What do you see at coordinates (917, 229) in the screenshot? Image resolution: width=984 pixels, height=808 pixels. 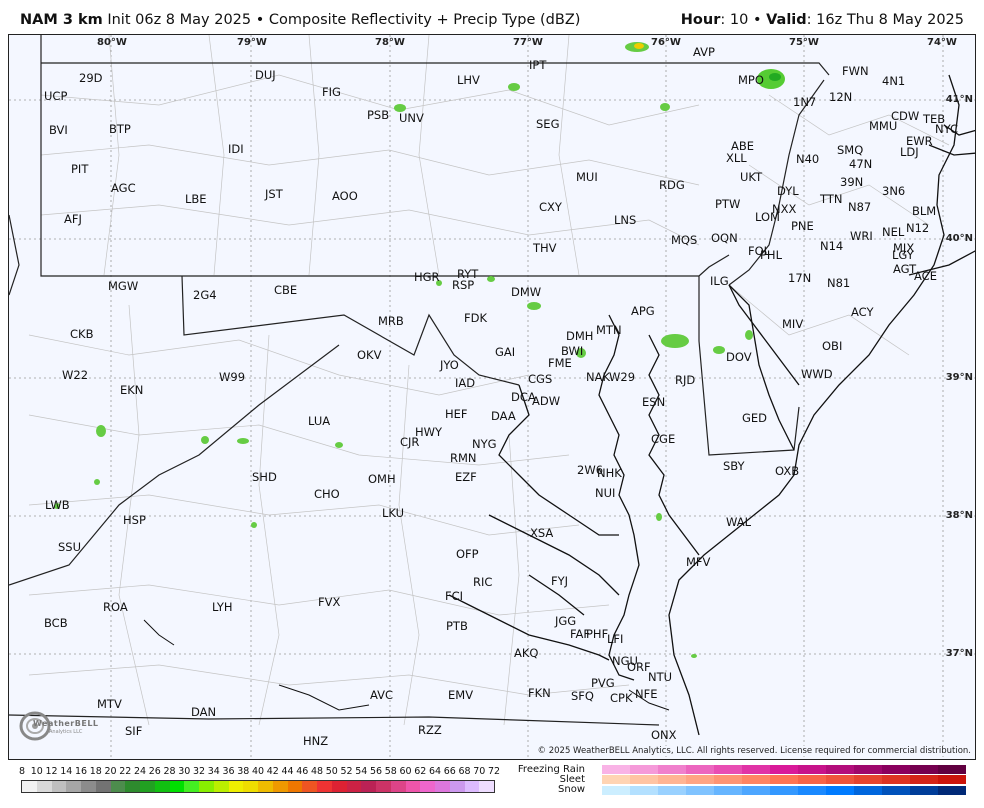 I see `station-label: N12` at bounding box center [917, 229].